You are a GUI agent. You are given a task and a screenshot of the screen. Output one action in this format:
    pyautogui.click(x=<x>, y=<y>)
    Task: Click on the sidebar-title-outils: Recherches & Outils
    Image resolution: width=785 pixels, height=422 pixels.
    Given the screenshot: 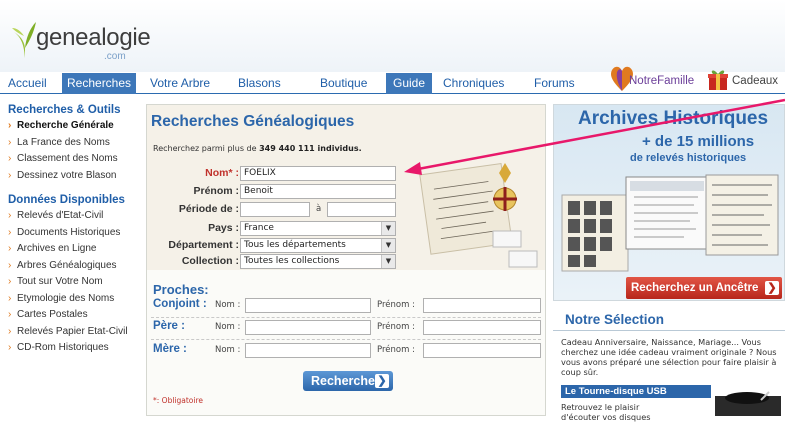 What is the action you would take?
    pyautogui.click(x=64, y=110)
    